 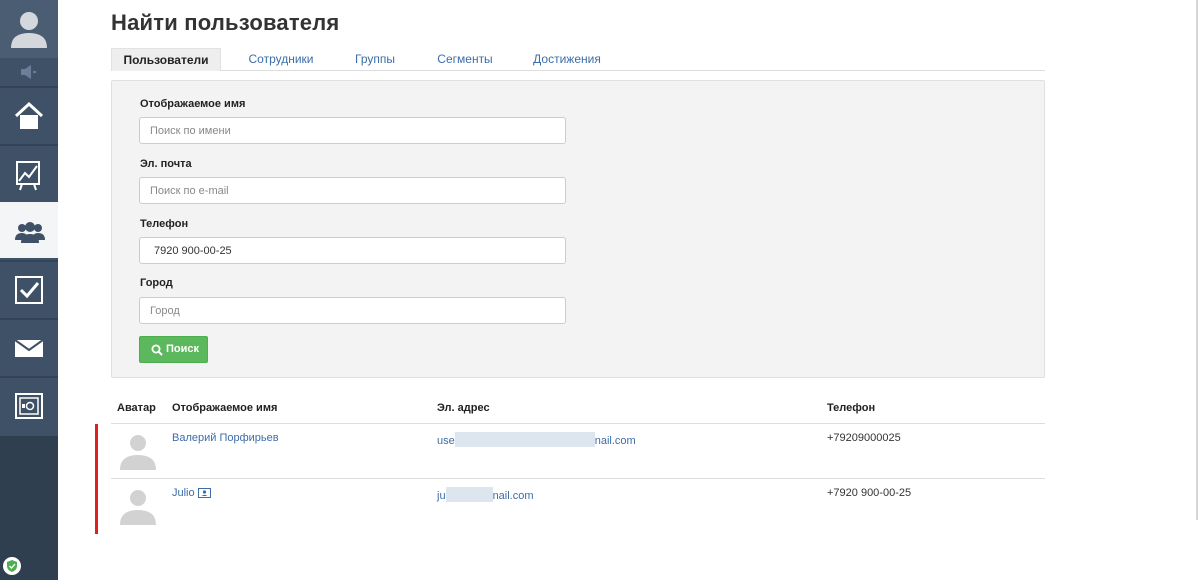 I want to click on home-icon, so click(x=29, y=115).